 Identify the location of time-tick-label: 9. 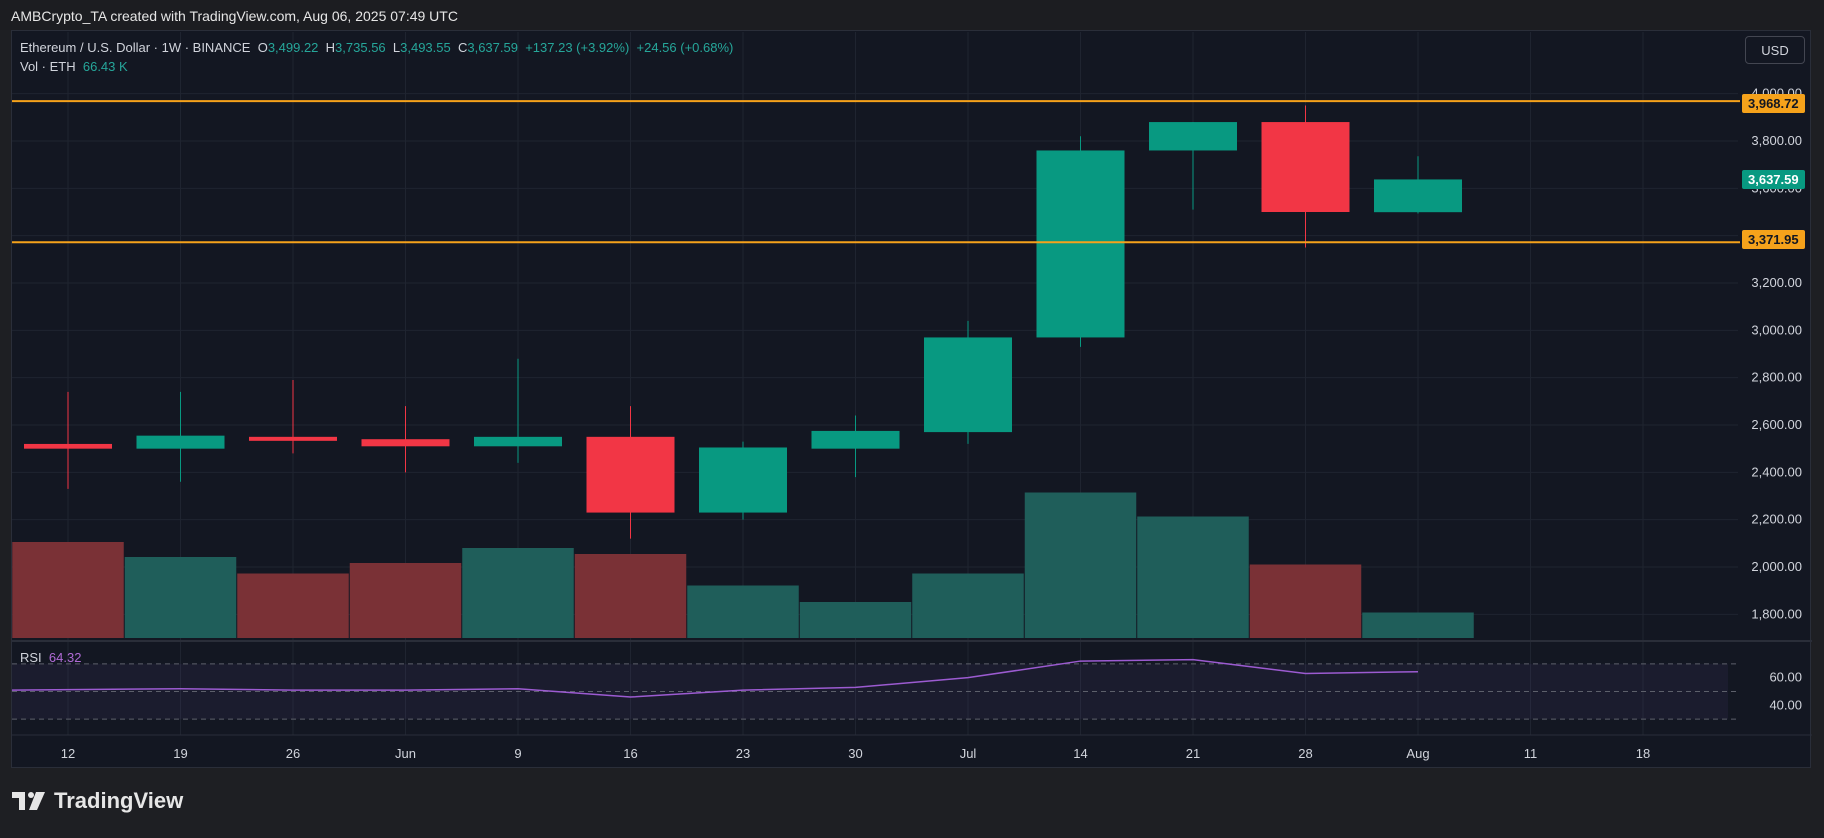
(517, 753).